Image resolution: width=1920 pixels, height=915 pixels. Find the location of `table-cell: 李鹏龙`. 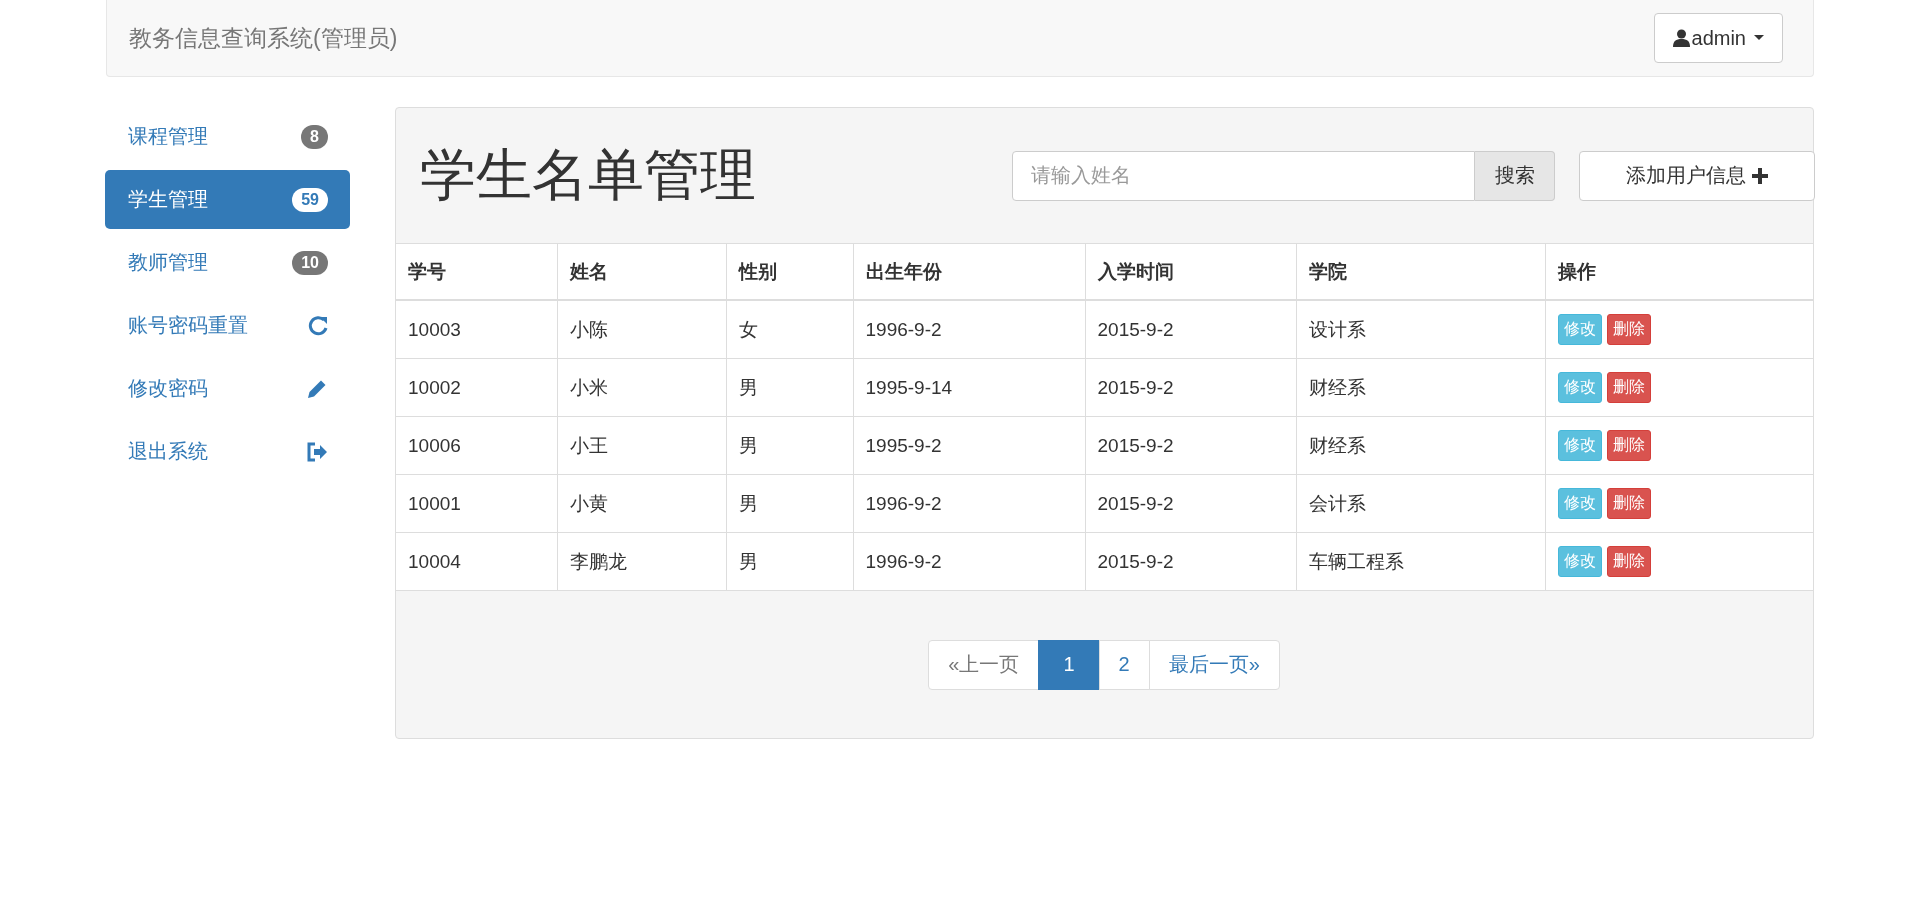

table-cell: 李鹏龙 is located at coordinates (641, 561).